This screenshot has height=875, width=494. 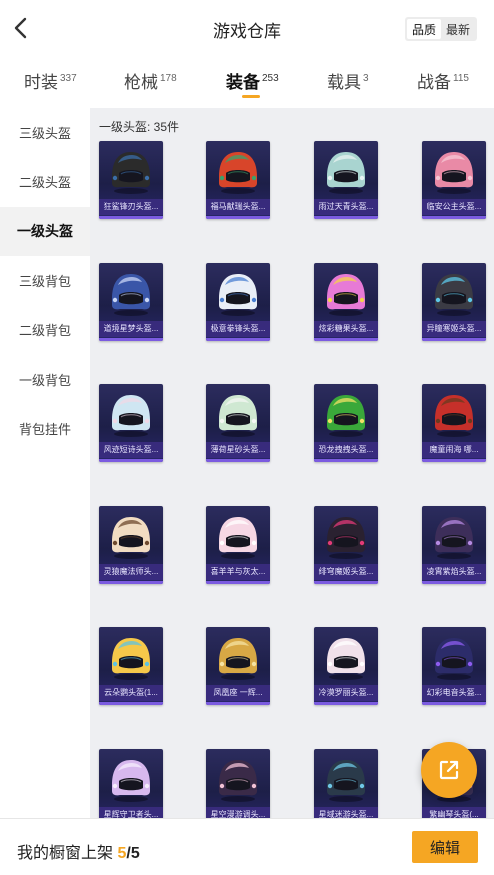 What do you see at coordinates (461, 78) in the screenshot?
I see `tab-count: 115` at bounding box center [461, 78].